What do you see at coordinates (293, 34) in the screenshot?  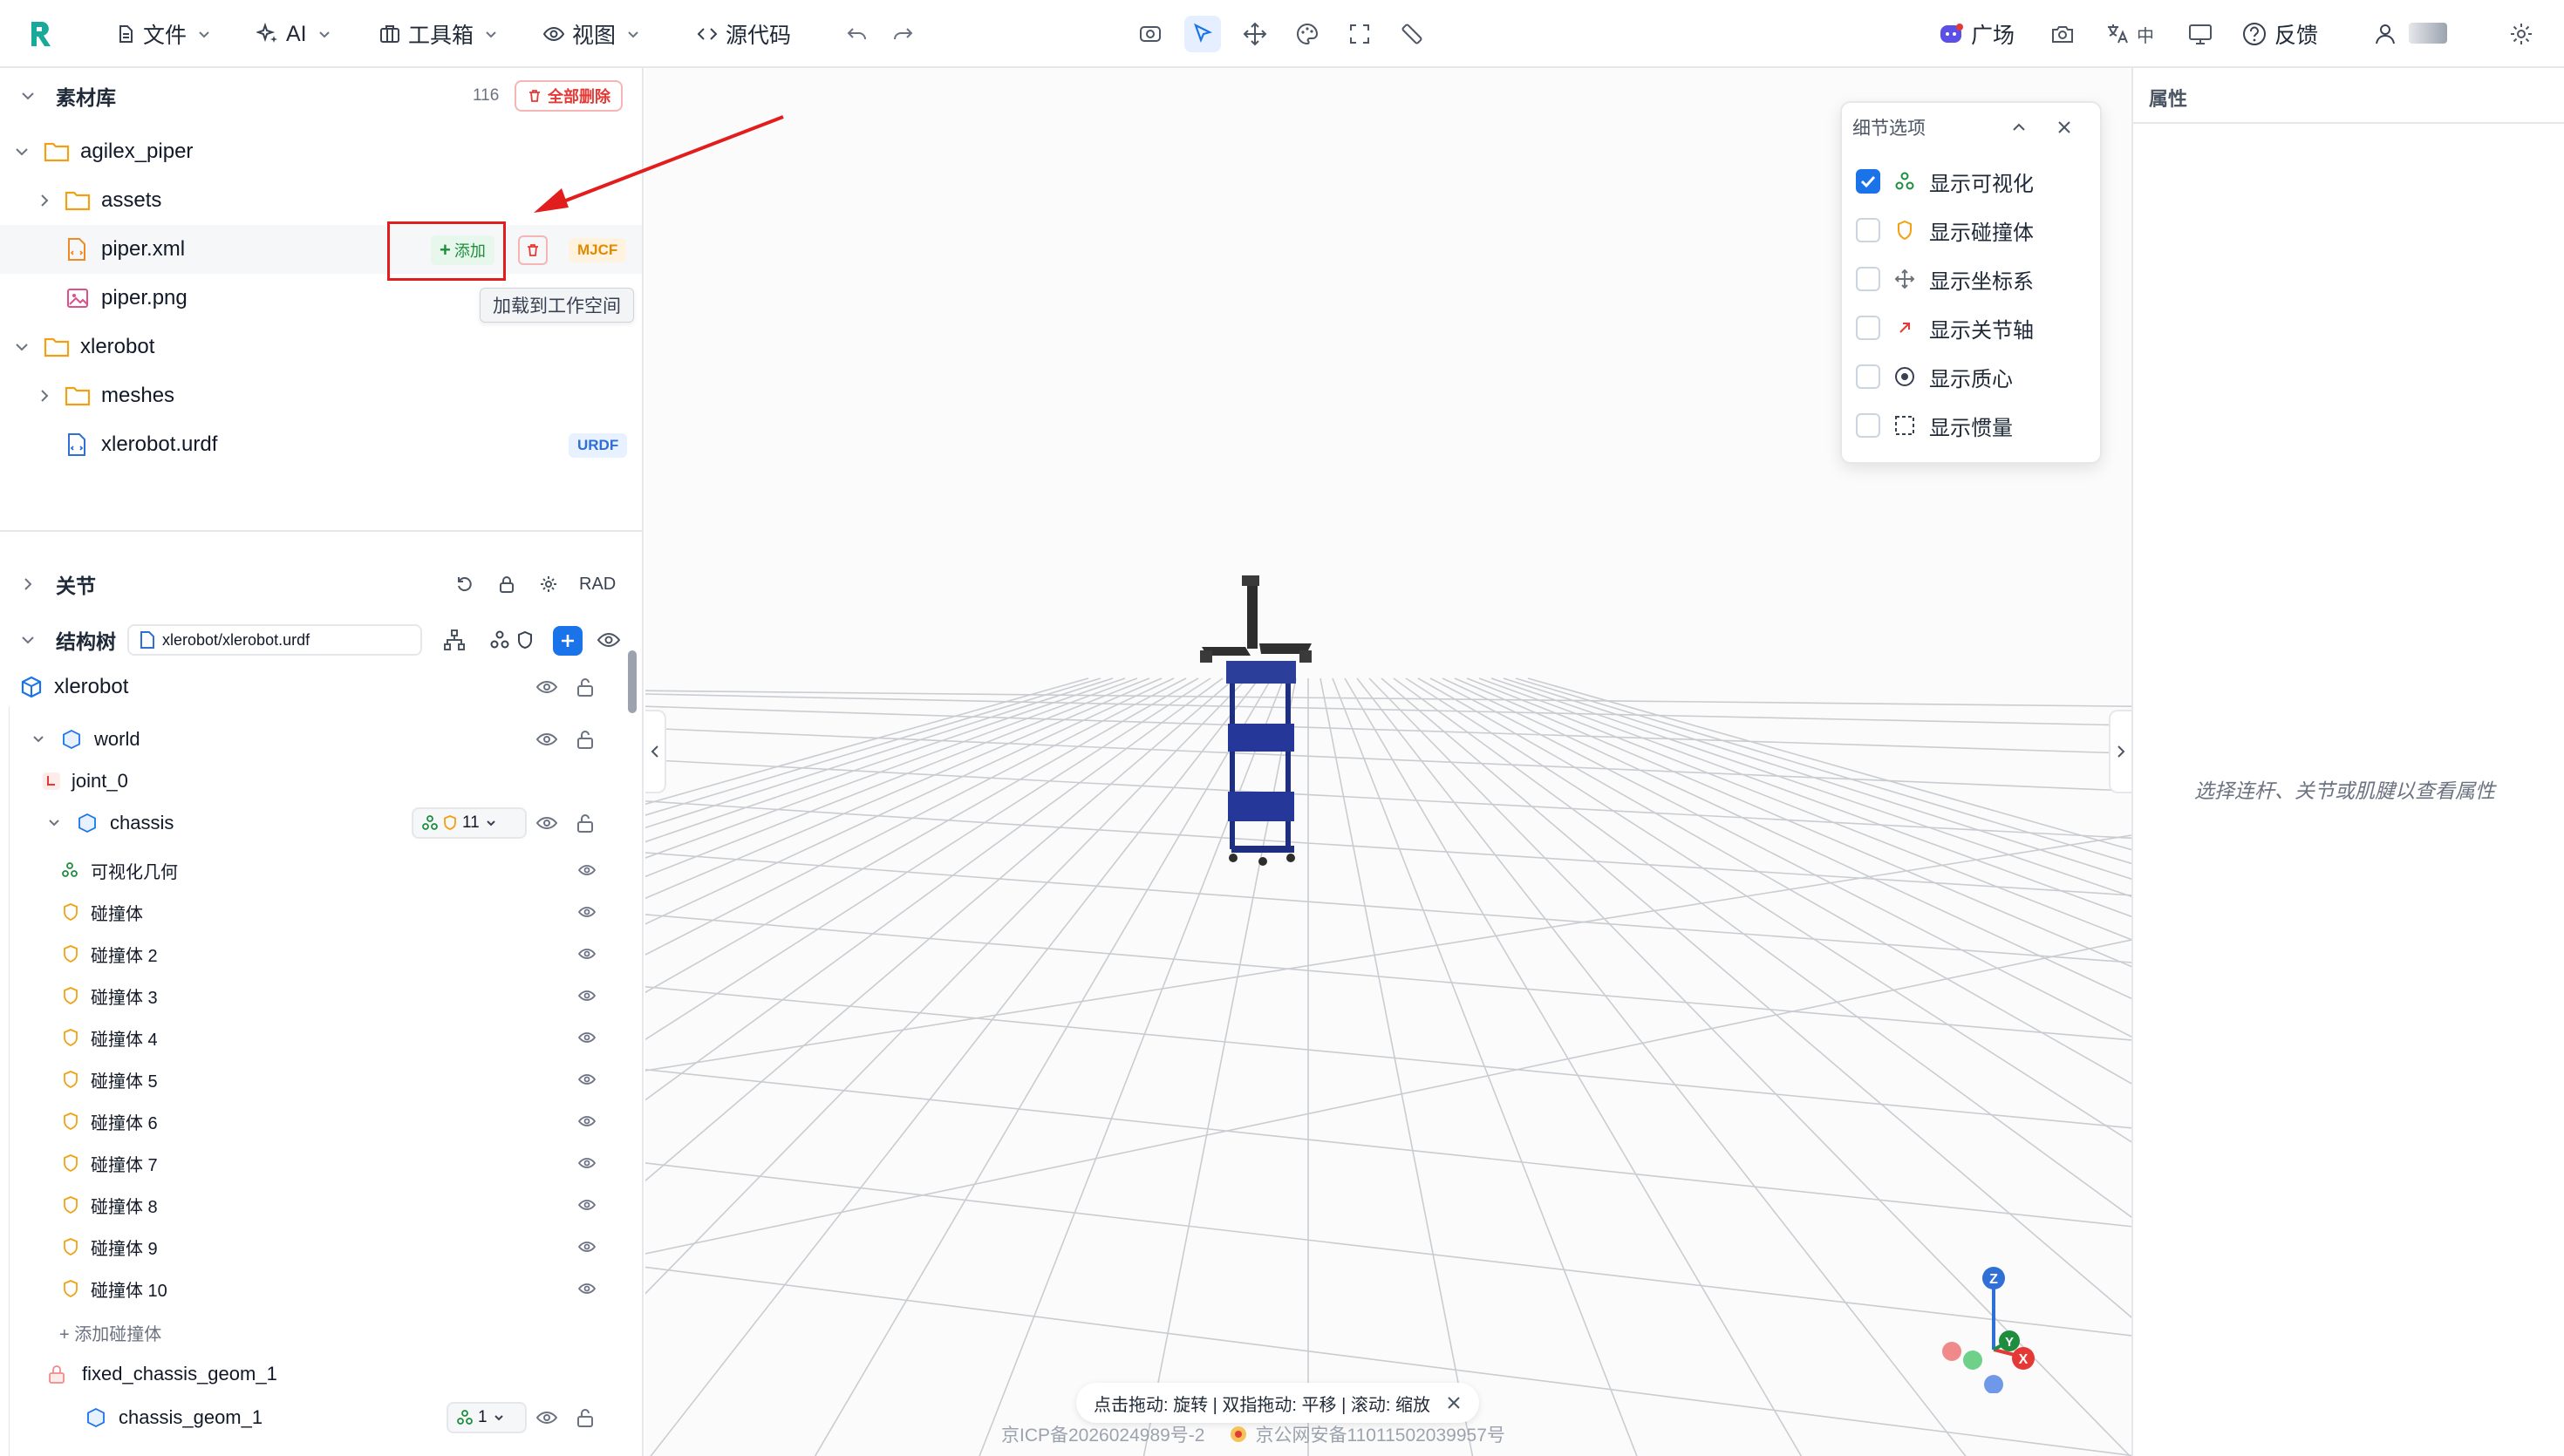 I see `ai-menu: AI` at bounding box center [293, 34].